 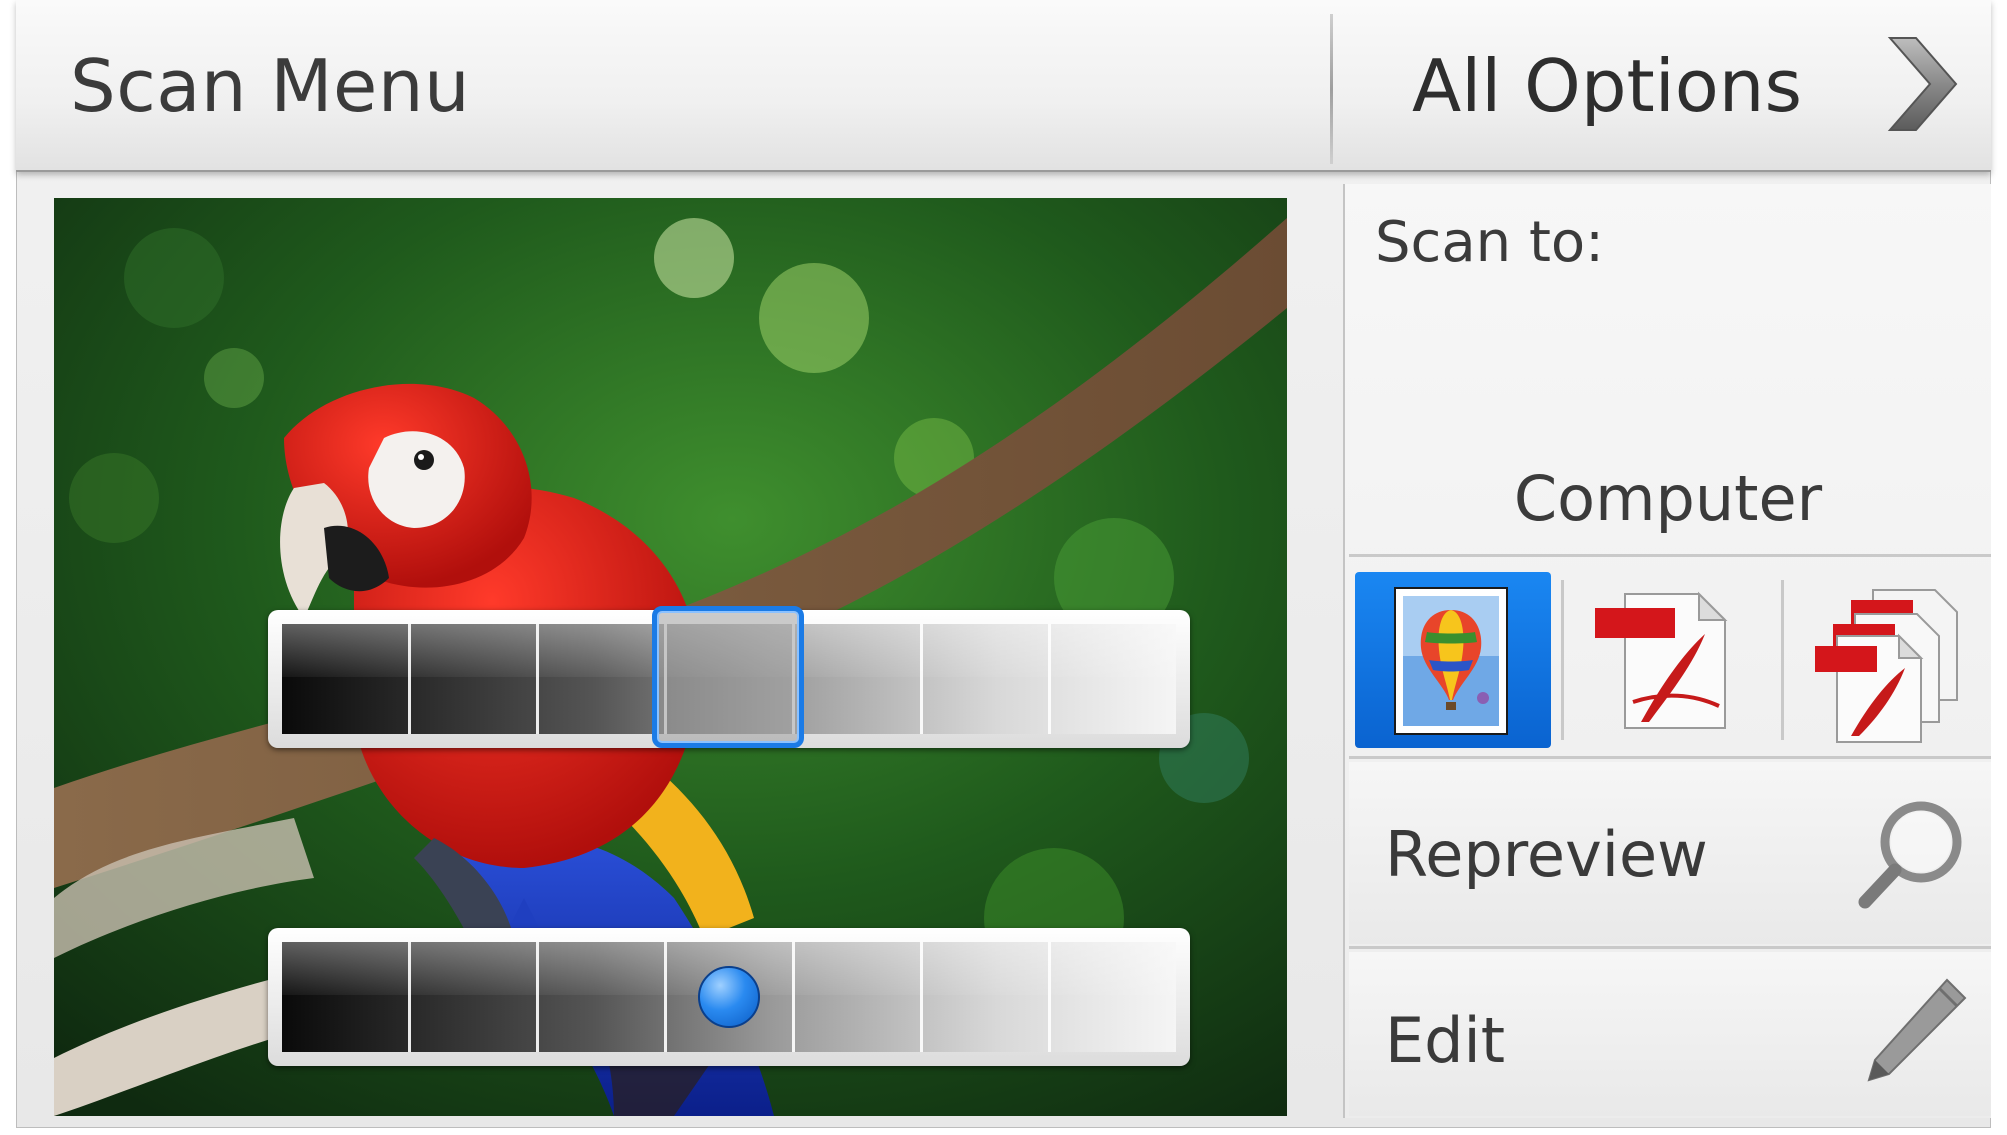 I want to click on format-pdf-button, so click(x=1671, y=660).